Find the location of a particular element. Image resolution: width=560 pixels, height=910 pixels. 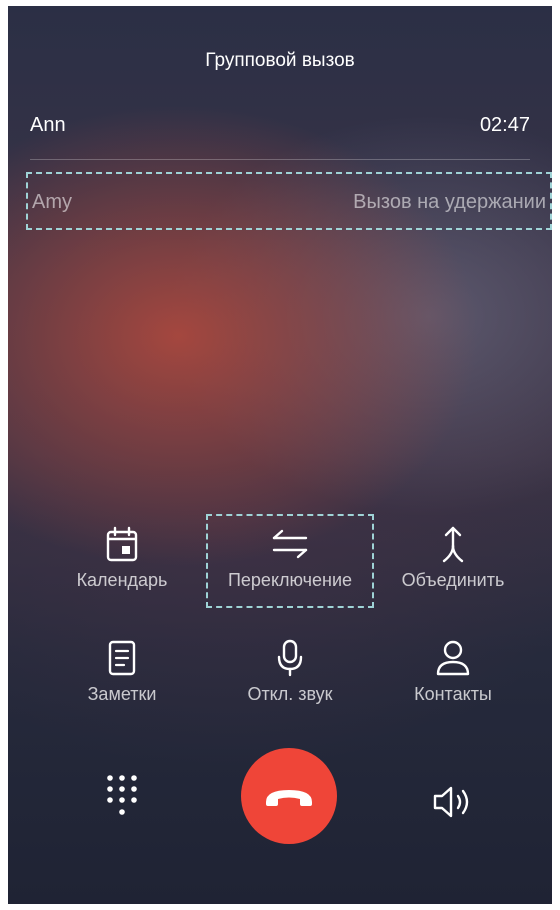

divider is located at coordinates (280, 159).